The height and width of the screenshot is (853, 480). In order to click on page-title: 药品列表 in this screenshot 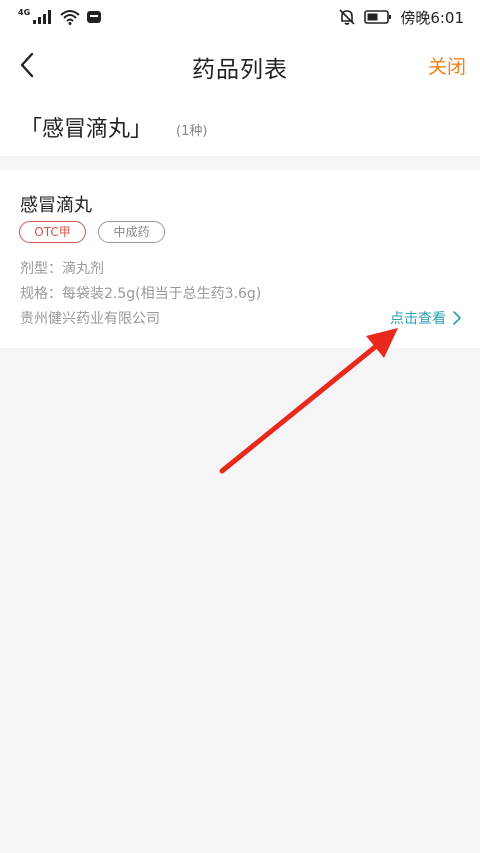, I will do `click(240, 70)`.